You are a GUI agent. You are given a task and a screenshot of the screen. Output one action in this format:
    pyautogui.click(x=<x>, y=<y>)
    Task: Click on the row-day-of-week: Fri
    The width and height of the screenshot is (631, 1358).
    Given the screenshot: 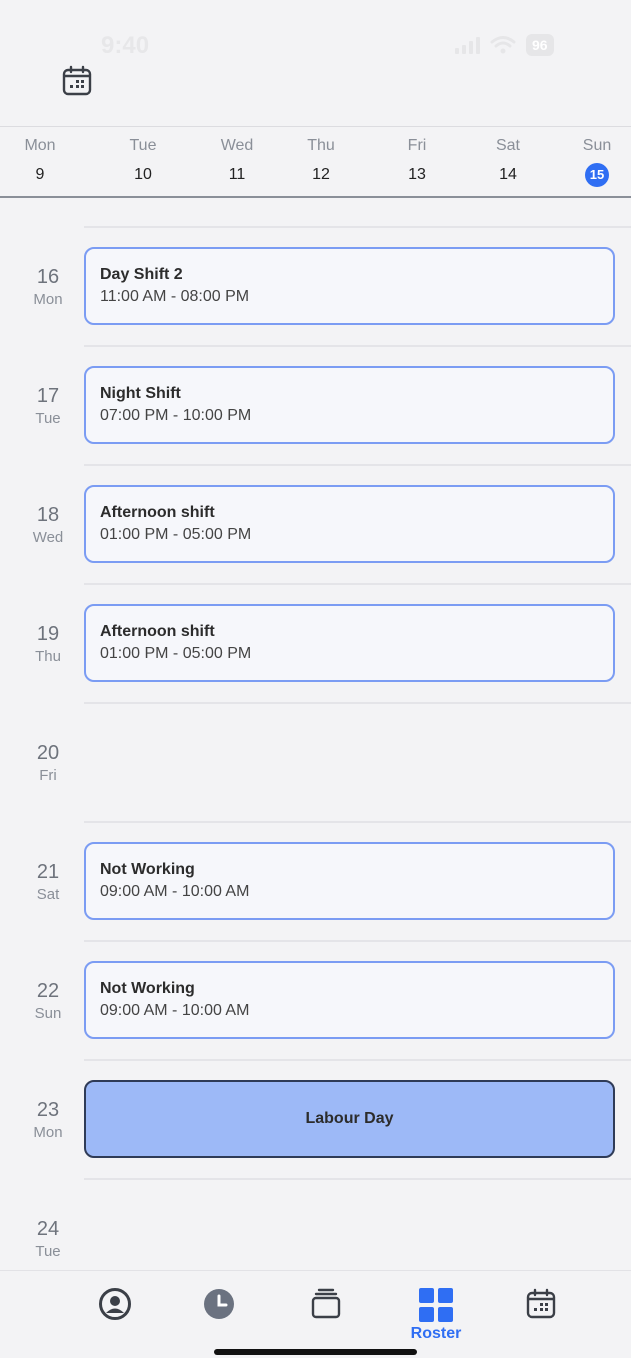 What is the action you would take?
    pyautogui.click(x=48, y=775)
    